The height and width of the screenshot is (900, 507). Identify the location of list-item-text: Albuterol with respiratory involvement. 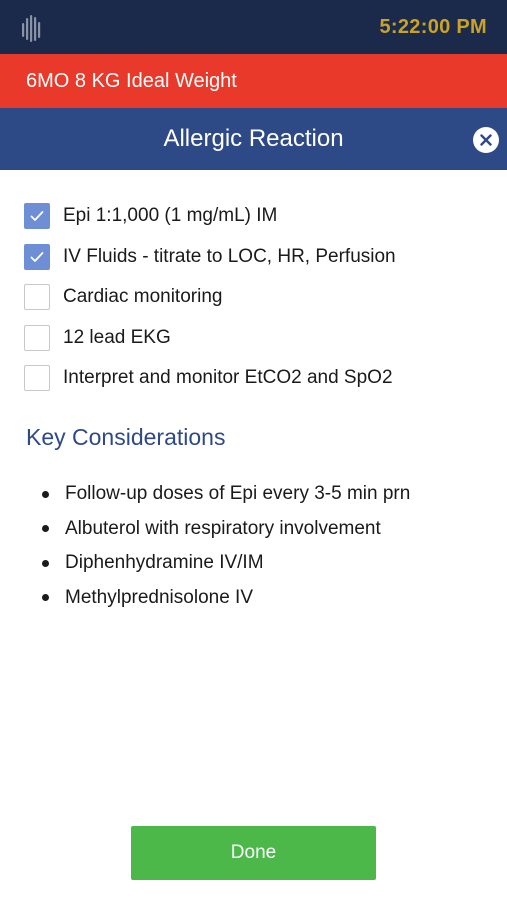
(223, 528).